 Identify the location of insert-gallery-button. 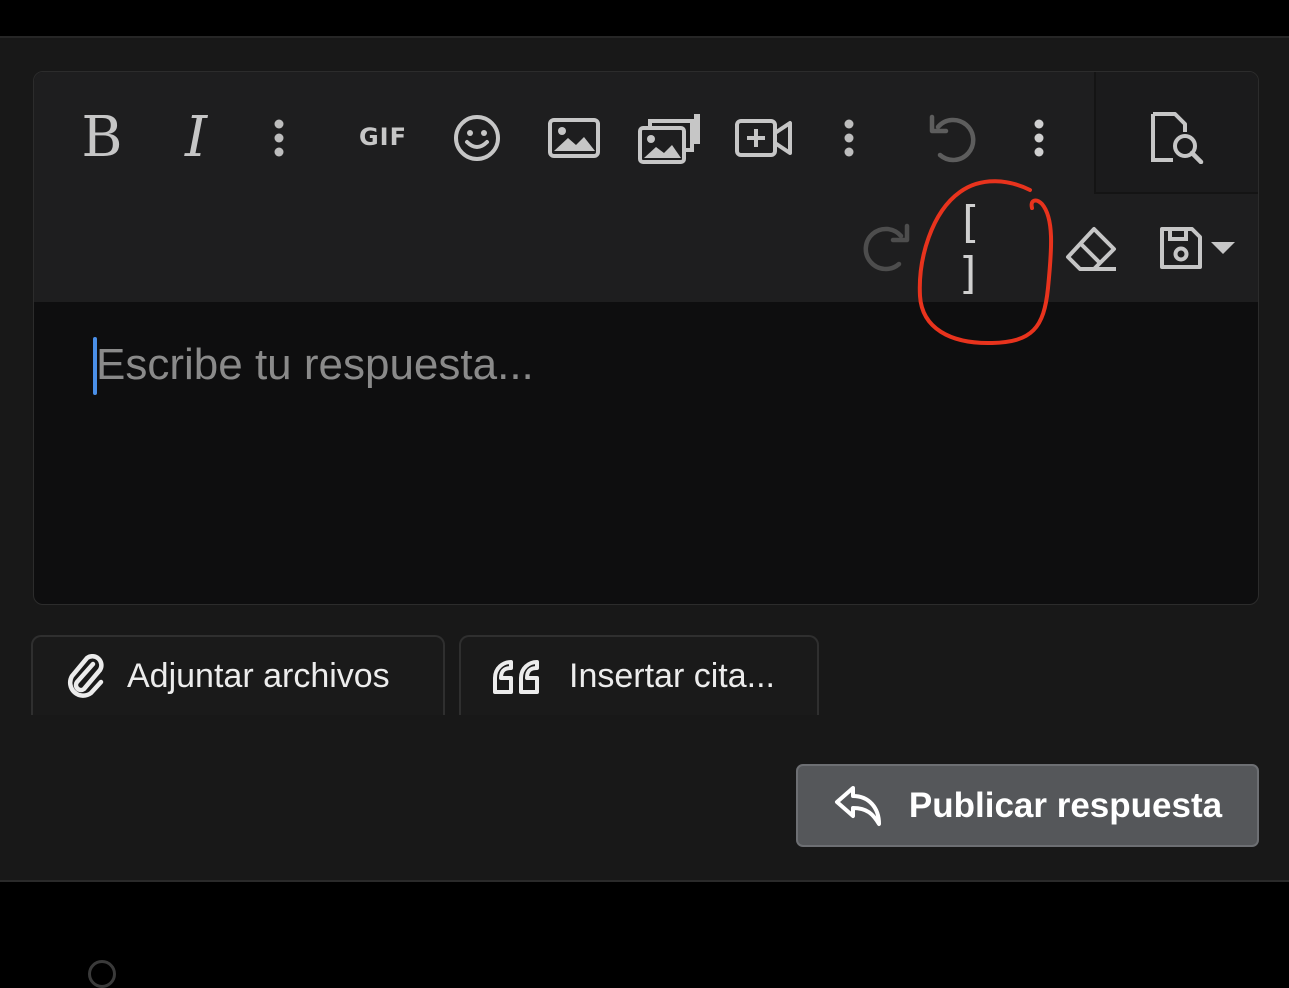
(670, 138).